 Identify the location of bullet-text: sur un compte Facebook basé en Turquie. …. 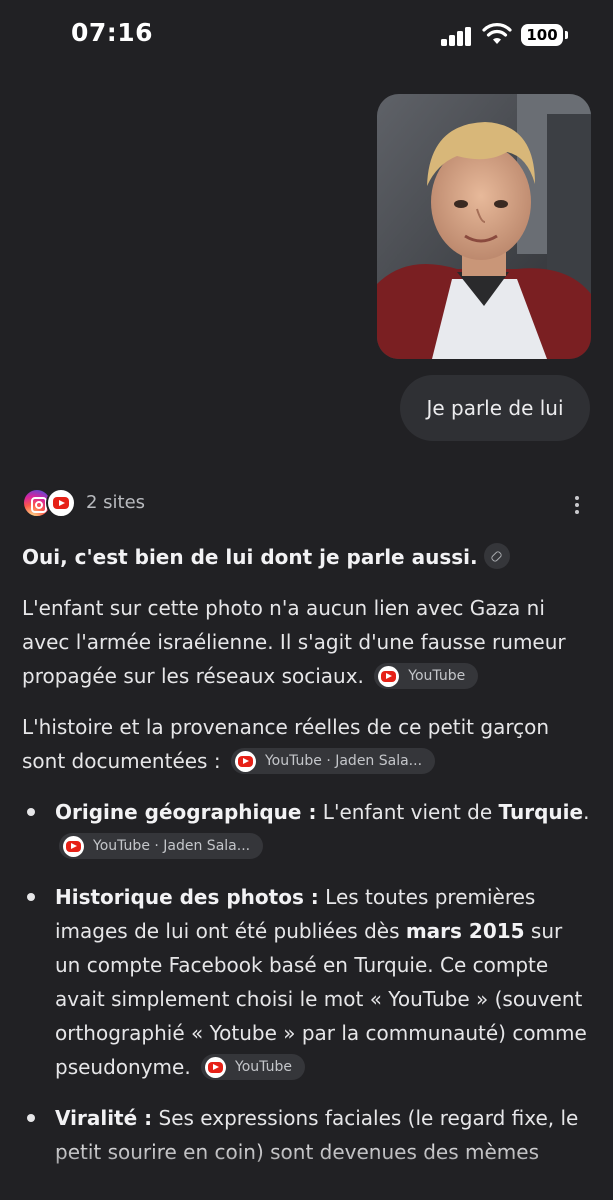
(321, 999).